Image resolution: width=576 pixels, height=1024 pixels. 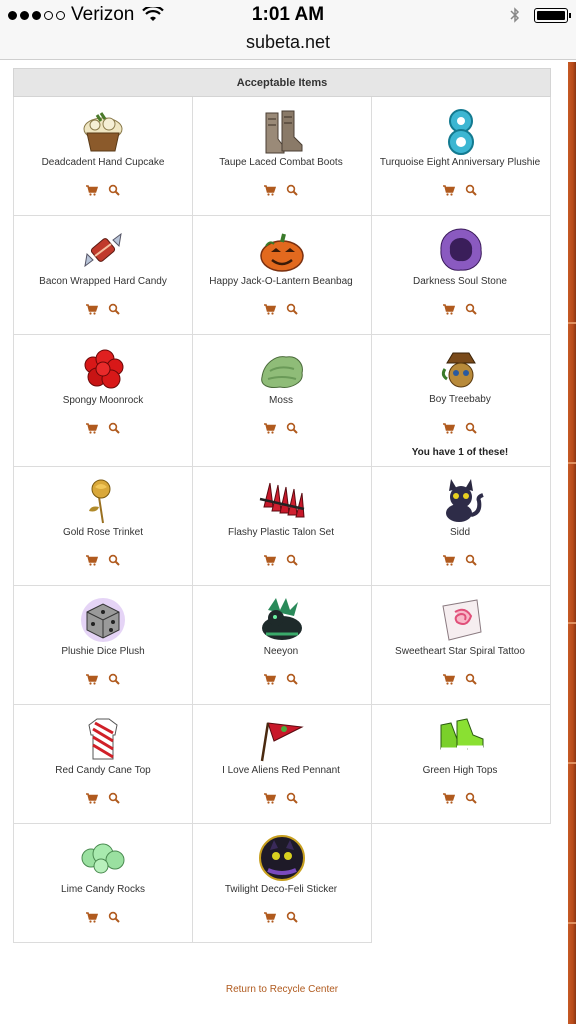 I want to click on moonrock-icon, so click(x=103, y=369).